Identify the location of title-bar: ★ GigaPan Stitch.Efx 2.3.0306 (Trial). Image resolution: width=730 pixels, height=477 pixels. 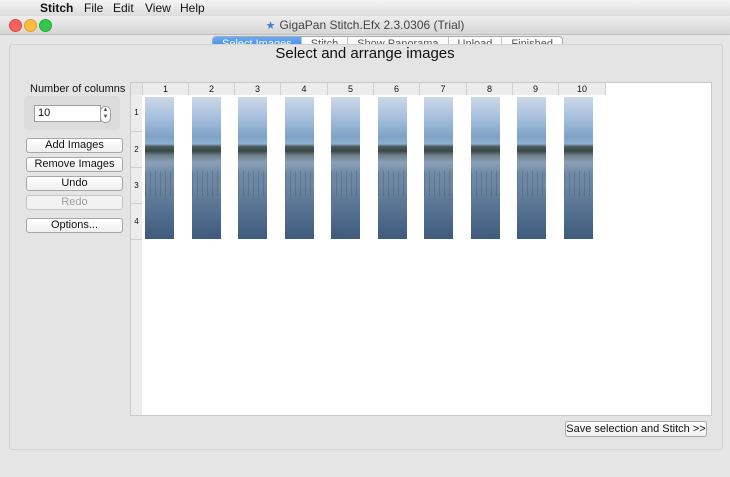
(365, 25).